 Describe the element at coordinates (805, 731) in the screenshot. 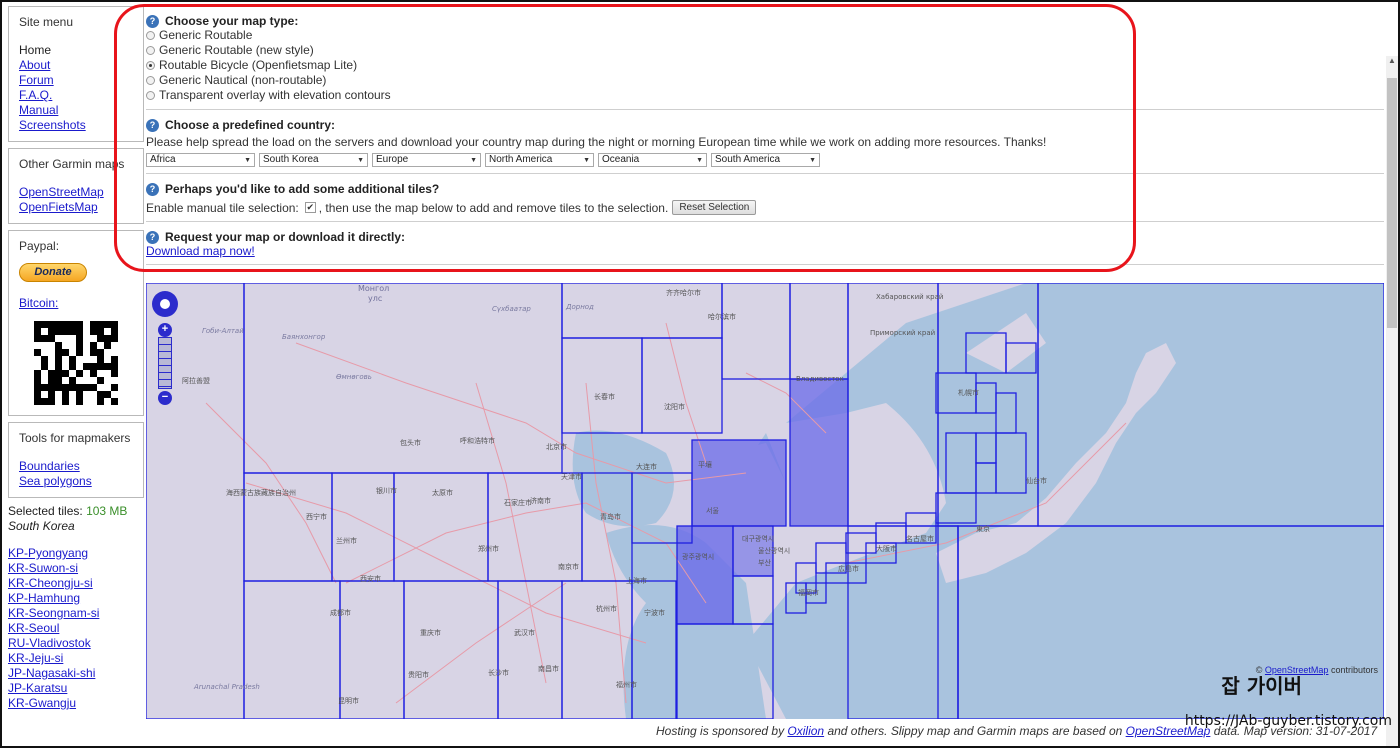

I see `oxilion-link: Oxilion` at that location.